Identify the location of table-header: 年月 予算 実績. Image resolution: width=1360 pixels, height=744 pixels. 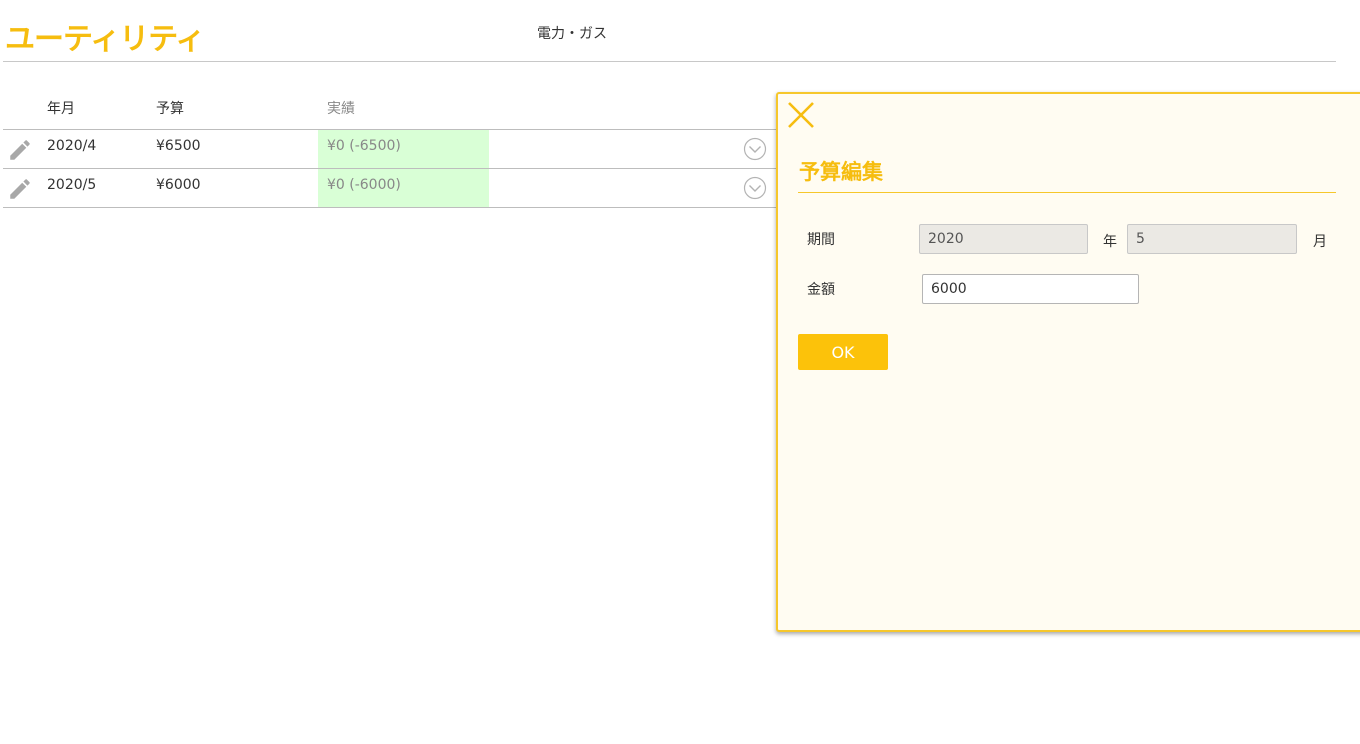
(389, 109).